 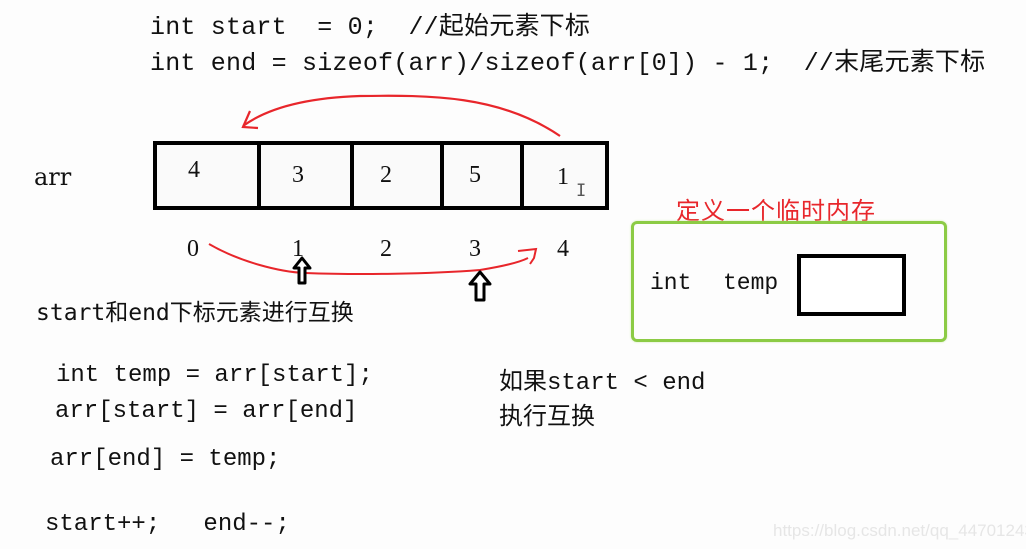 I want to click on condition-line-2: 执行互换, so click(x=547, y=418).